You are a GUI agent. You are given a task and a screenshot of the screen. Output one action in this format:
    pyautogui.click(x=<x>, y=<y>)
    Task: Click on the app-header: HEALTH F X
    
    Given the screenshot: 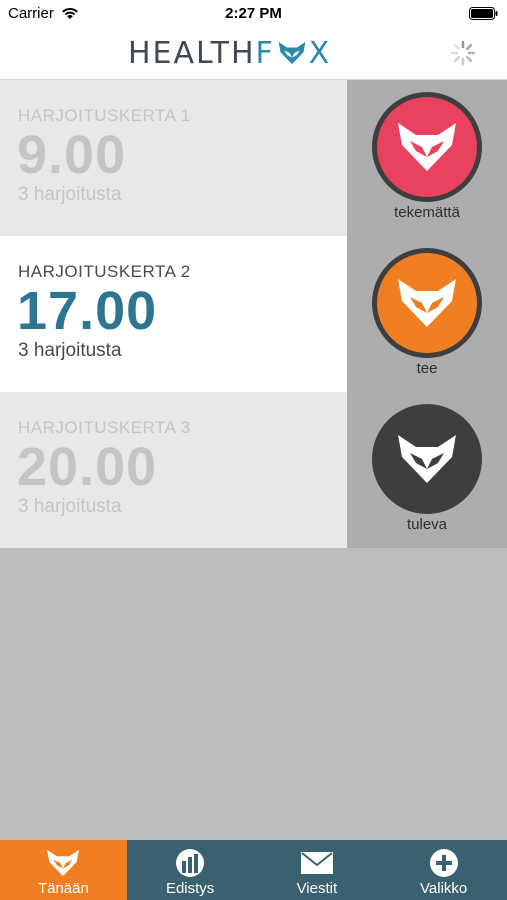 What is the action you would take?
    pyautogui.click(x=253, y=54)
    